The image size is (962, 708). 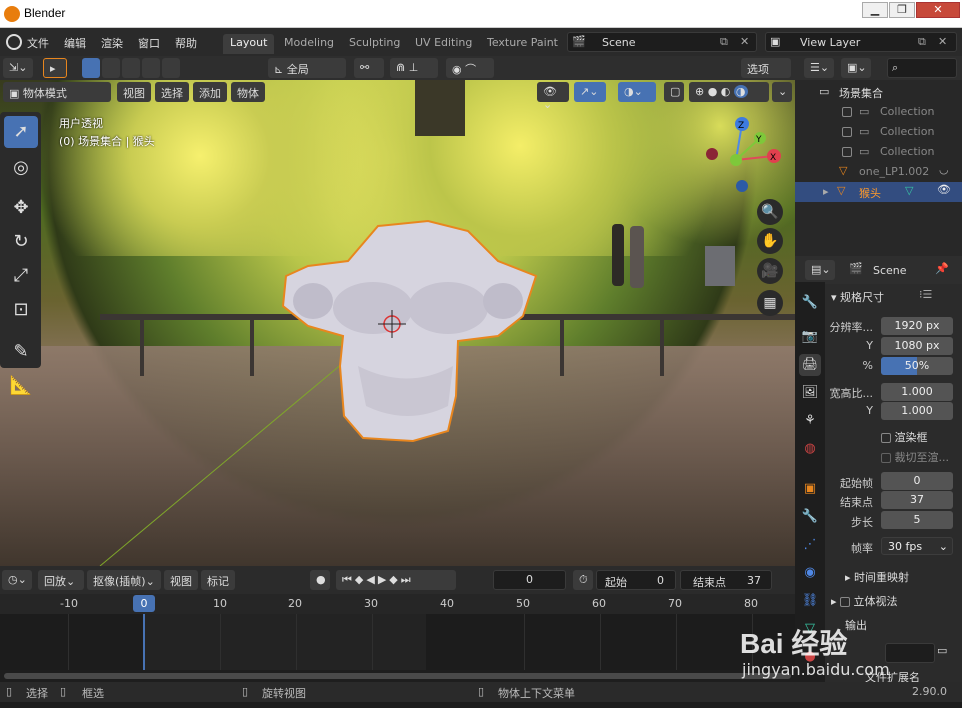 What do you see at coordinates (21, 276) in the screenshot?
I see `scale-tool-icon: ⤢` at bounding box center [21, 276].